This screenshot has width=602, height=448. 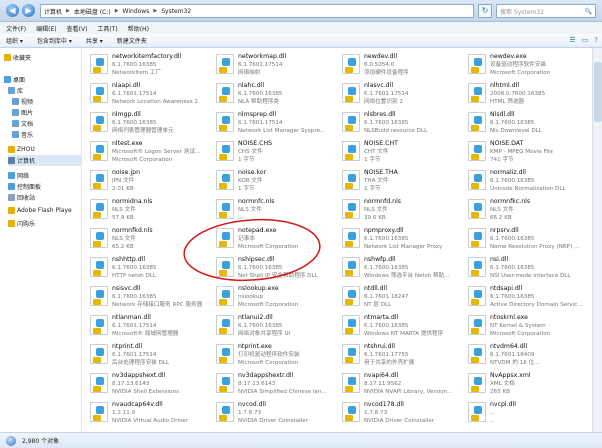 What do you see at coordinates (405, 94) in the screenshot?
I see `file-item: nlasvc.dll 6.1.7601.17514 网络位置识别 2` at bounding box center [405, 94].